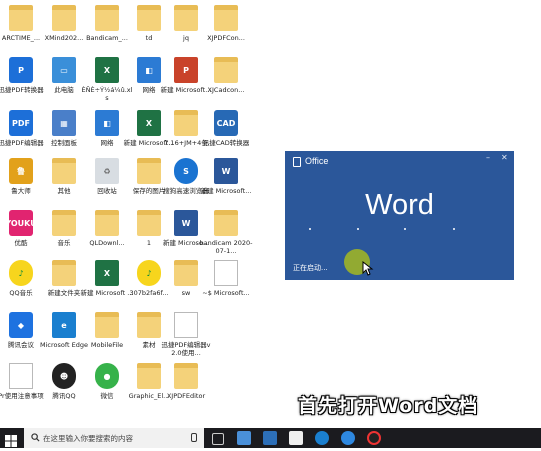 This screenshot has width=541, height=451. I want to click on task-view-icon, so click(218, 439).